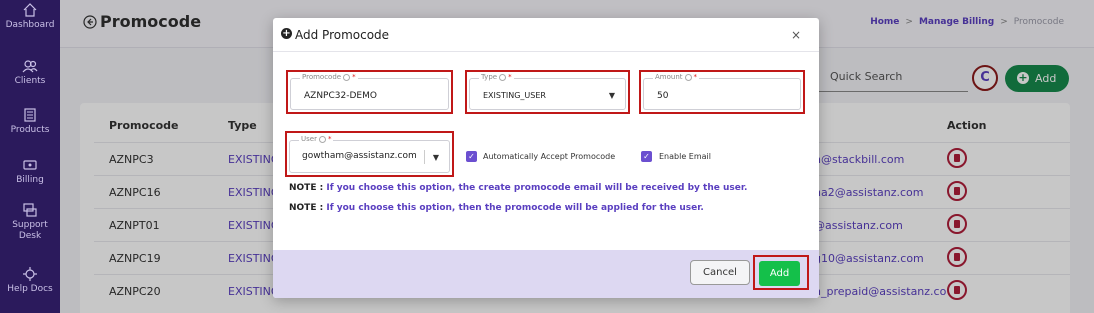  Describe the element at coordinates (549, 156) in the screenshot. I see `auto-accept-label: Automatically Accept Promocode` at that location.